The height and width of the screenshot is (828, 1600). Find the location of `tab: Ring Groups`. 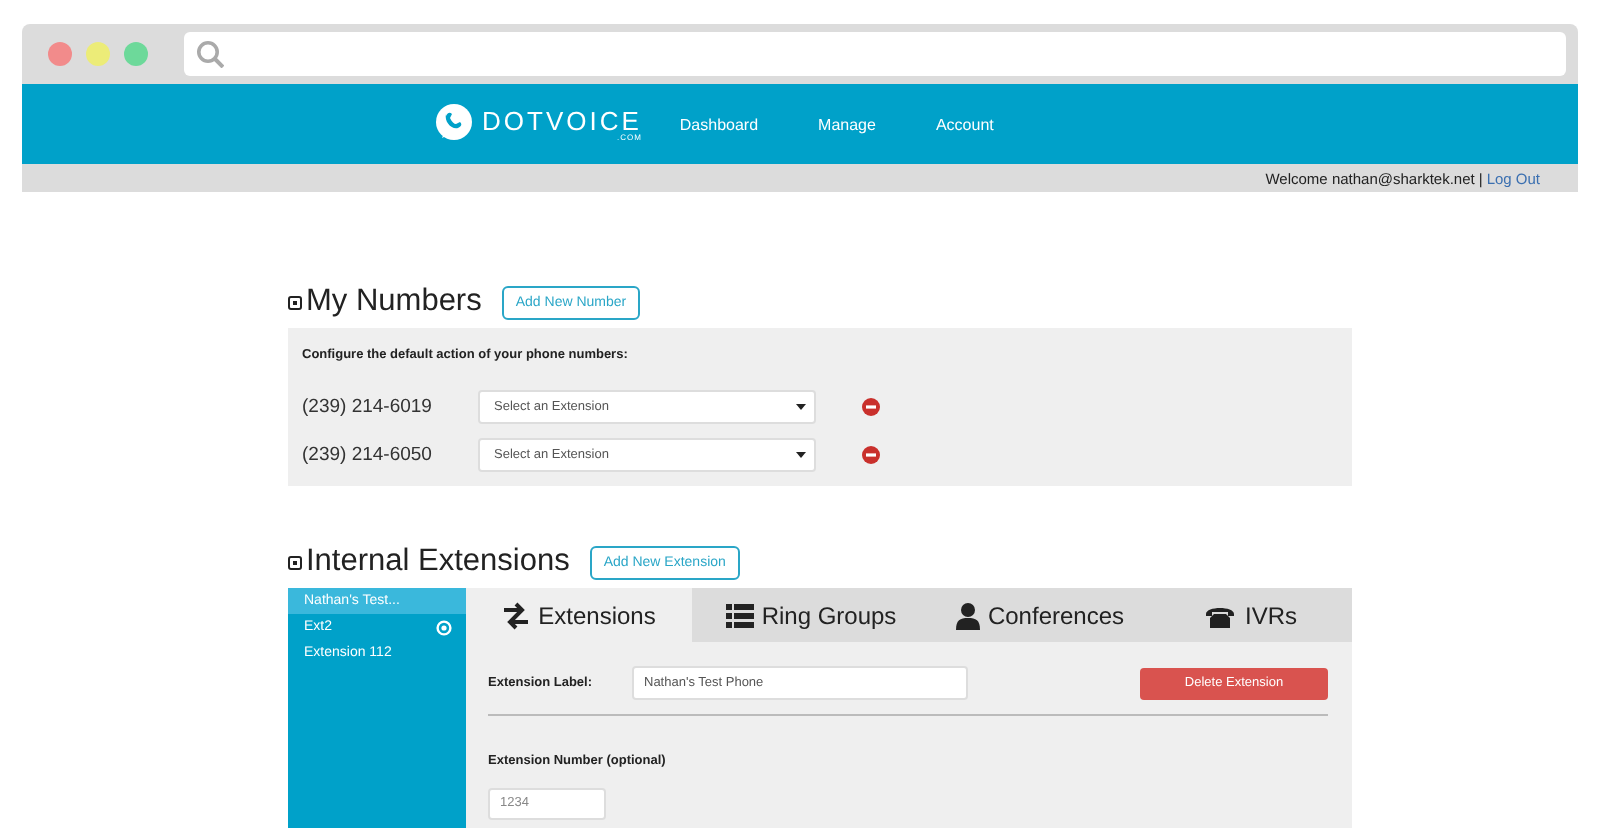

tab: Ring Groups is located at coordinates (811, 615).